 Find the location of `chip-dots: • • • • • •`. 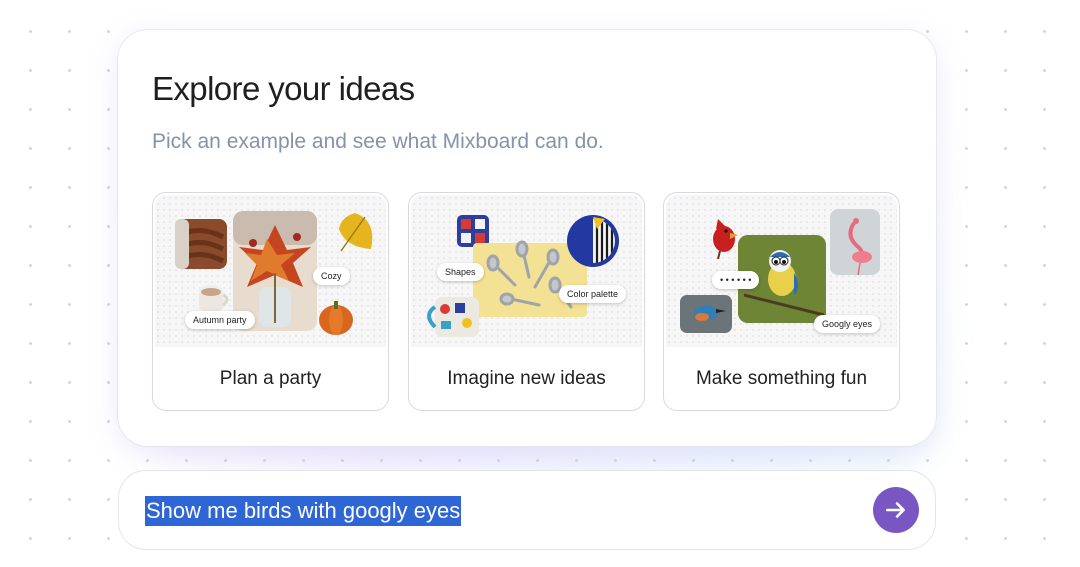

chip-dots: • • • • • • is located at coordinates (736, 280).